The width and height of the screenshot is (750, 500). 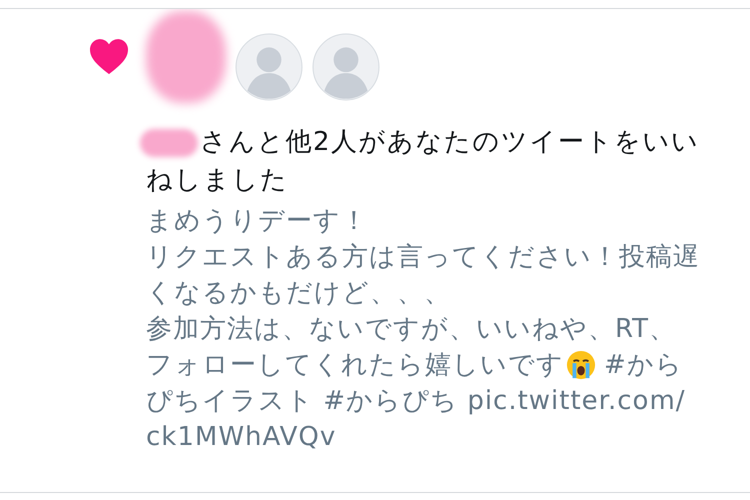 What do you see at coordinates (299, 293) in the screenshot?
I see `tweet-text: くなるかもだけど、、、` at bounding box center [299, 293].